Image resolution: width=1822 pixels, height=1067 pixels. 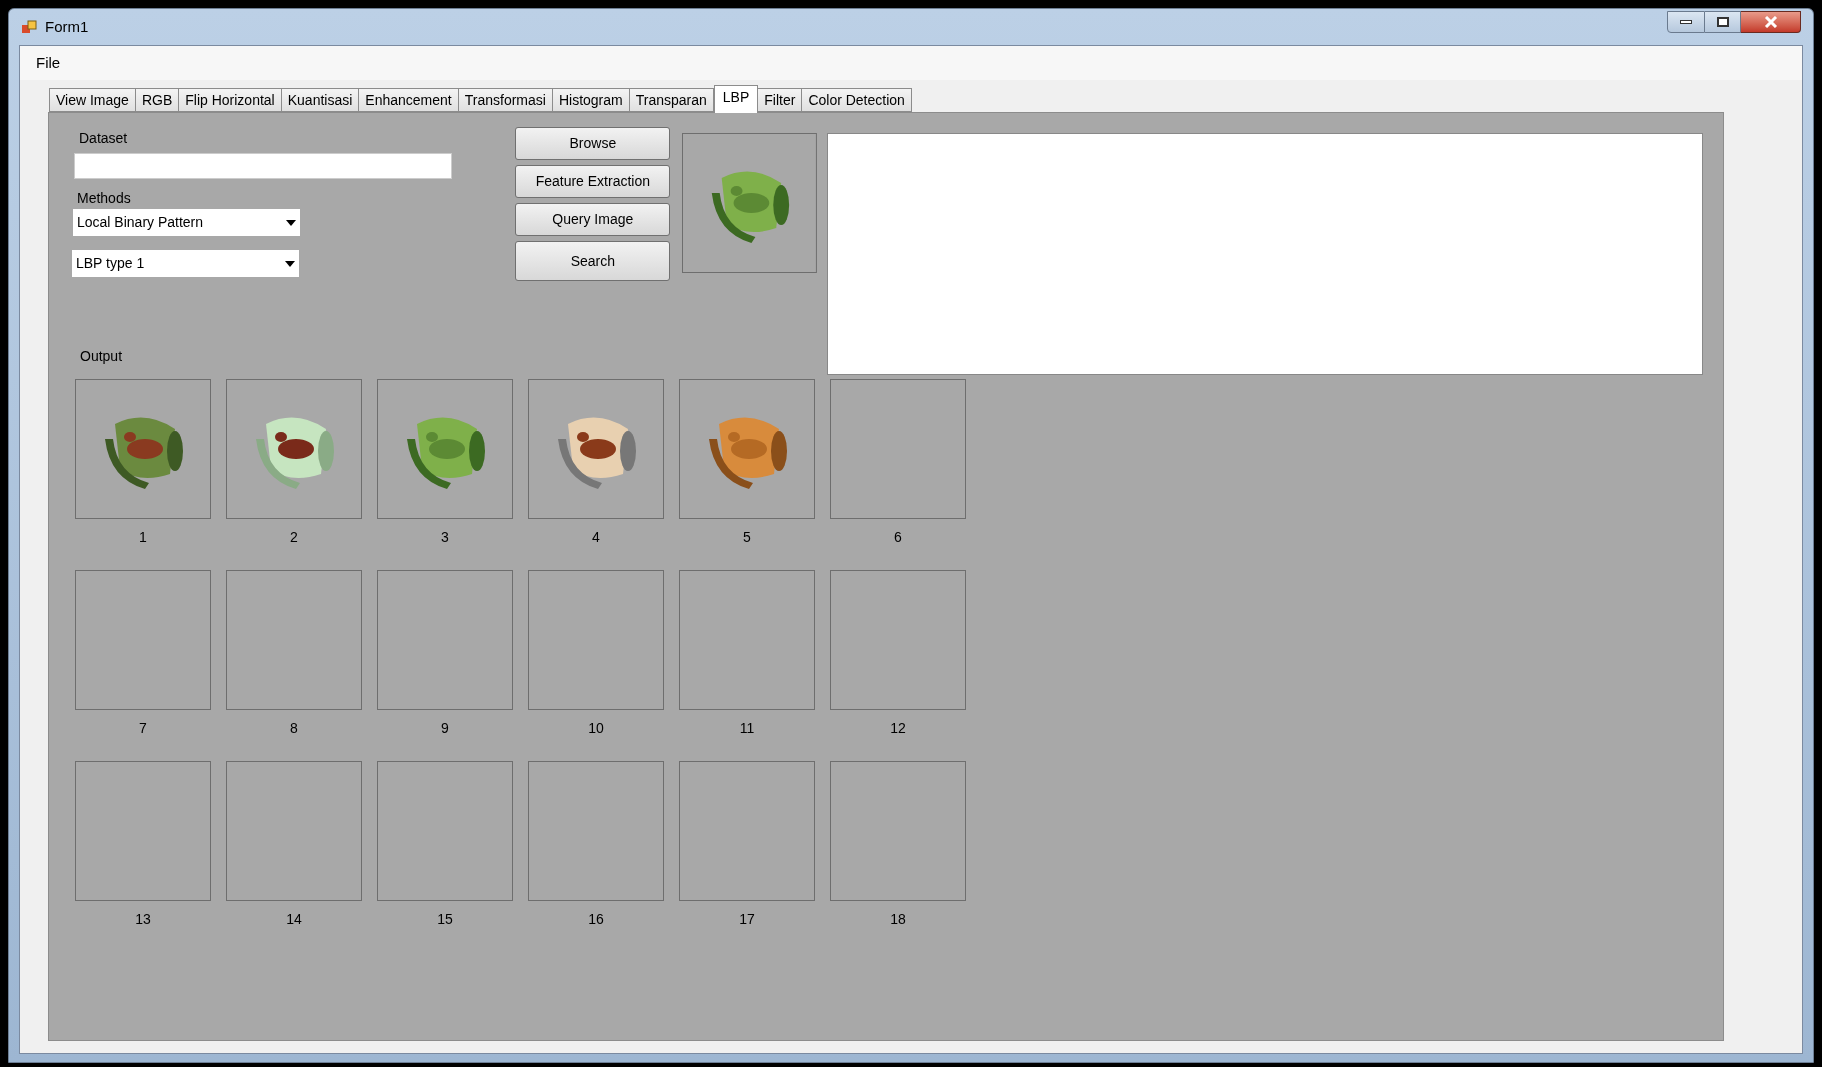 What do you see at coordinates (230, 100) in the screenshot?
I see `tab: Flip Horizontal` at bounding box center [230, 100].